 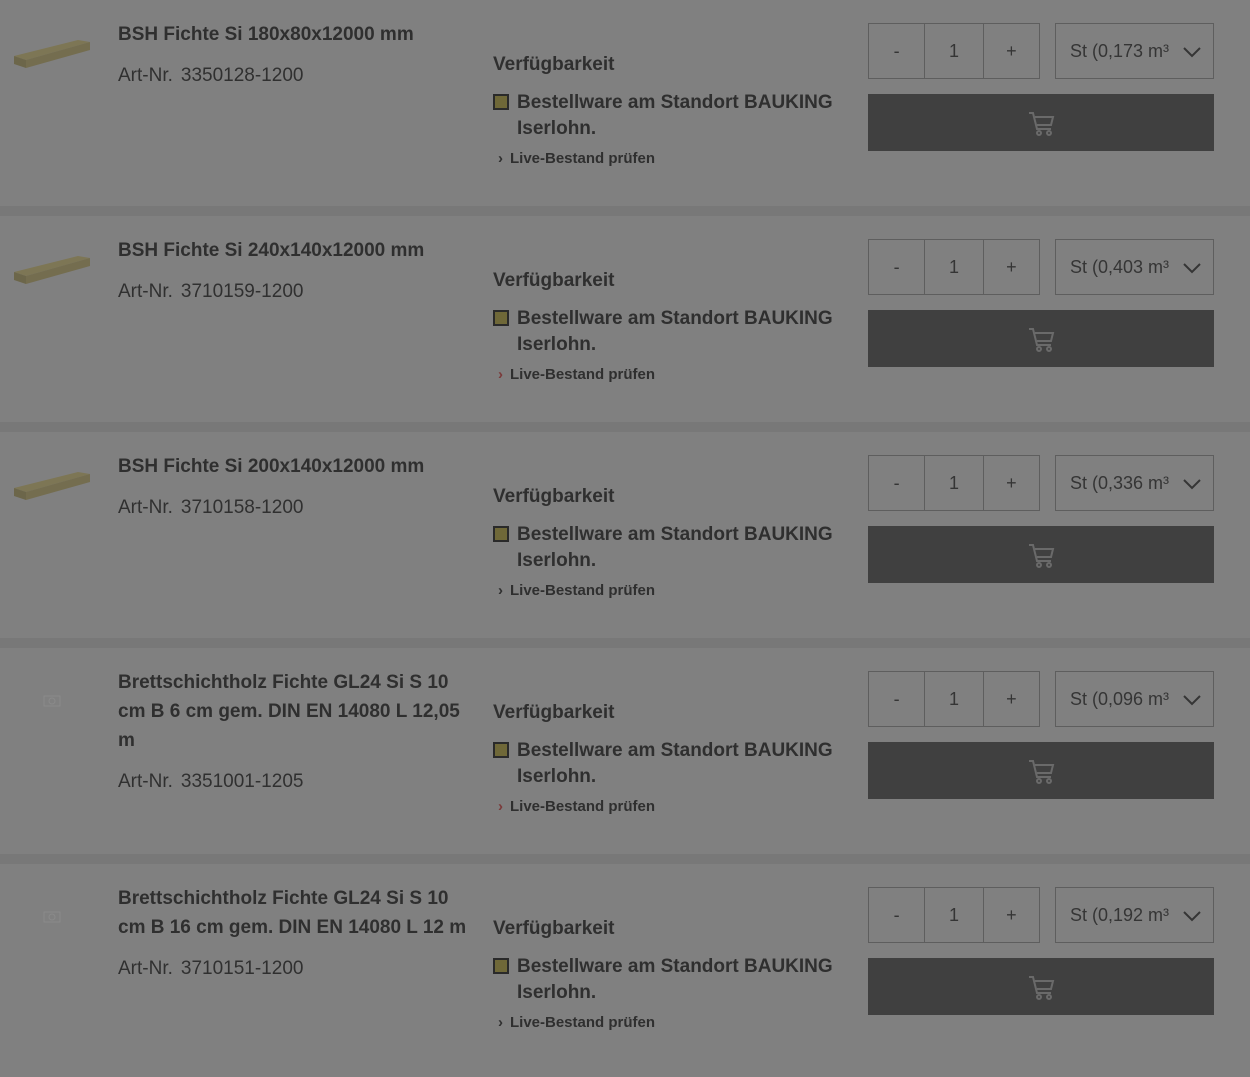 I want to click on unit-select: St (0,173 m³, so click(x=1134, y=51).